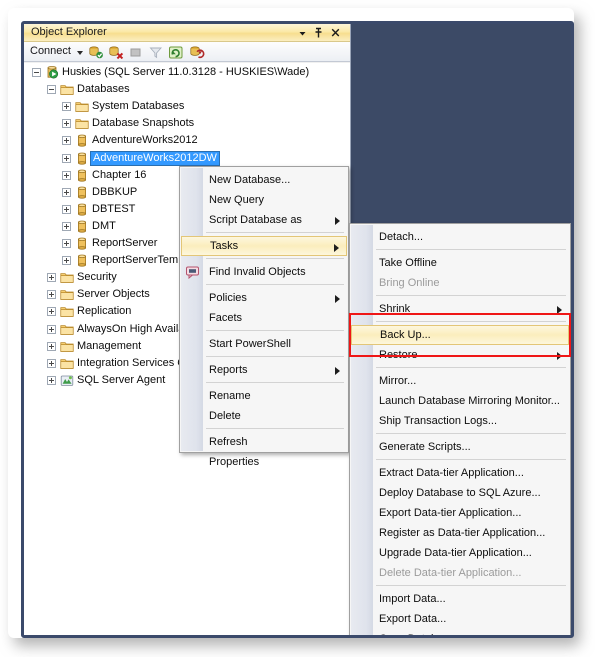 The image size is (595, 657). What do you see at coordinates (395, 309) in the screenshot?
I see `menu-item-label: Shrink` at bounding box center [395, 309].